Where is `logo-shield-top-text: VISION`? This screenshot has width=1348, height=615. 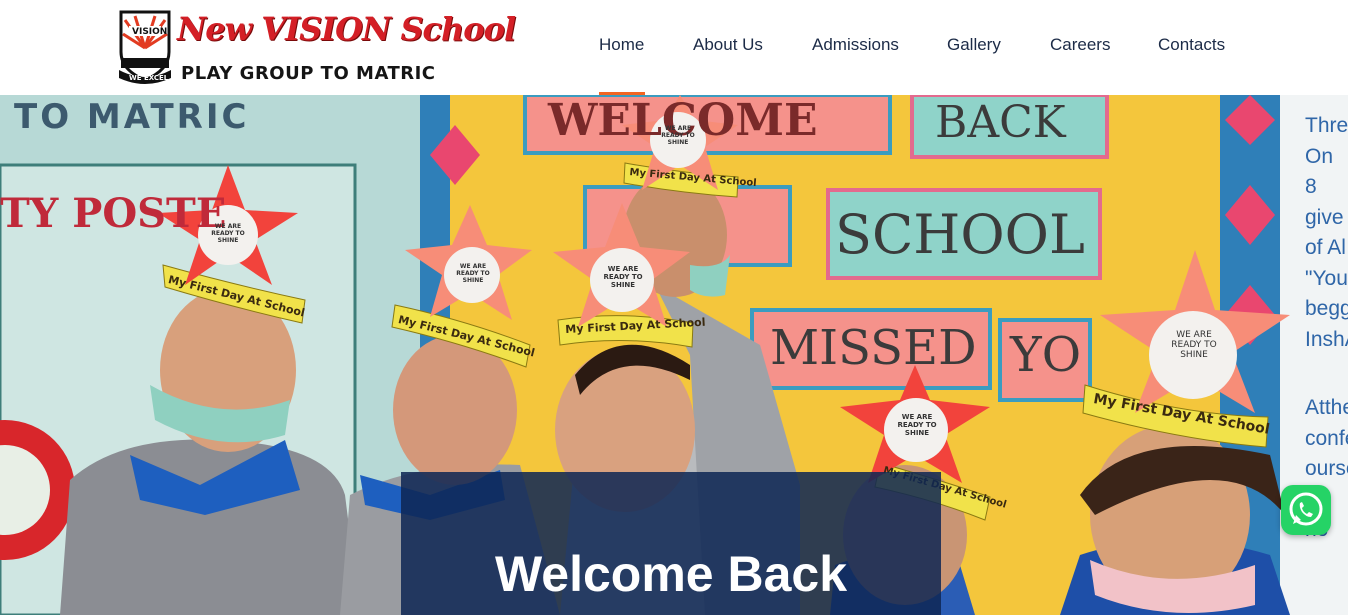 logo-shield-top-text: VISION is located at coordinates (150, 32).